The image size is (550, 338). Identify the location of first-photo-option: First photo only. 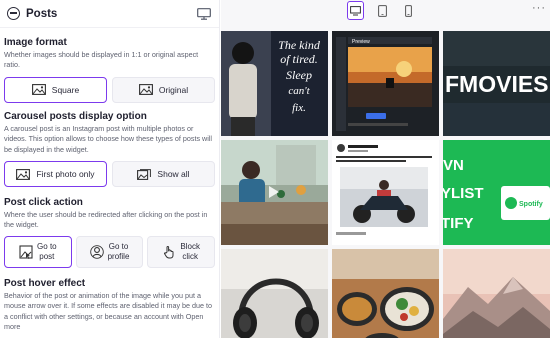
(55, 174).